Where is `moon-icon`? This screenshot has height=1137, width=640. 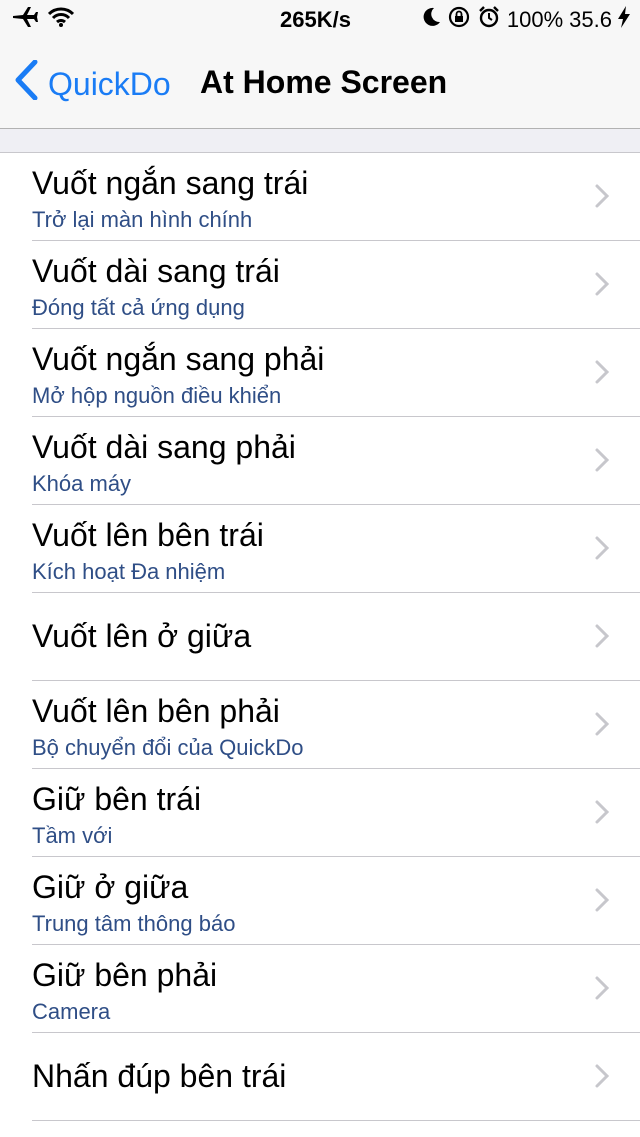 moon-icon is located at coordinates (431, 20).